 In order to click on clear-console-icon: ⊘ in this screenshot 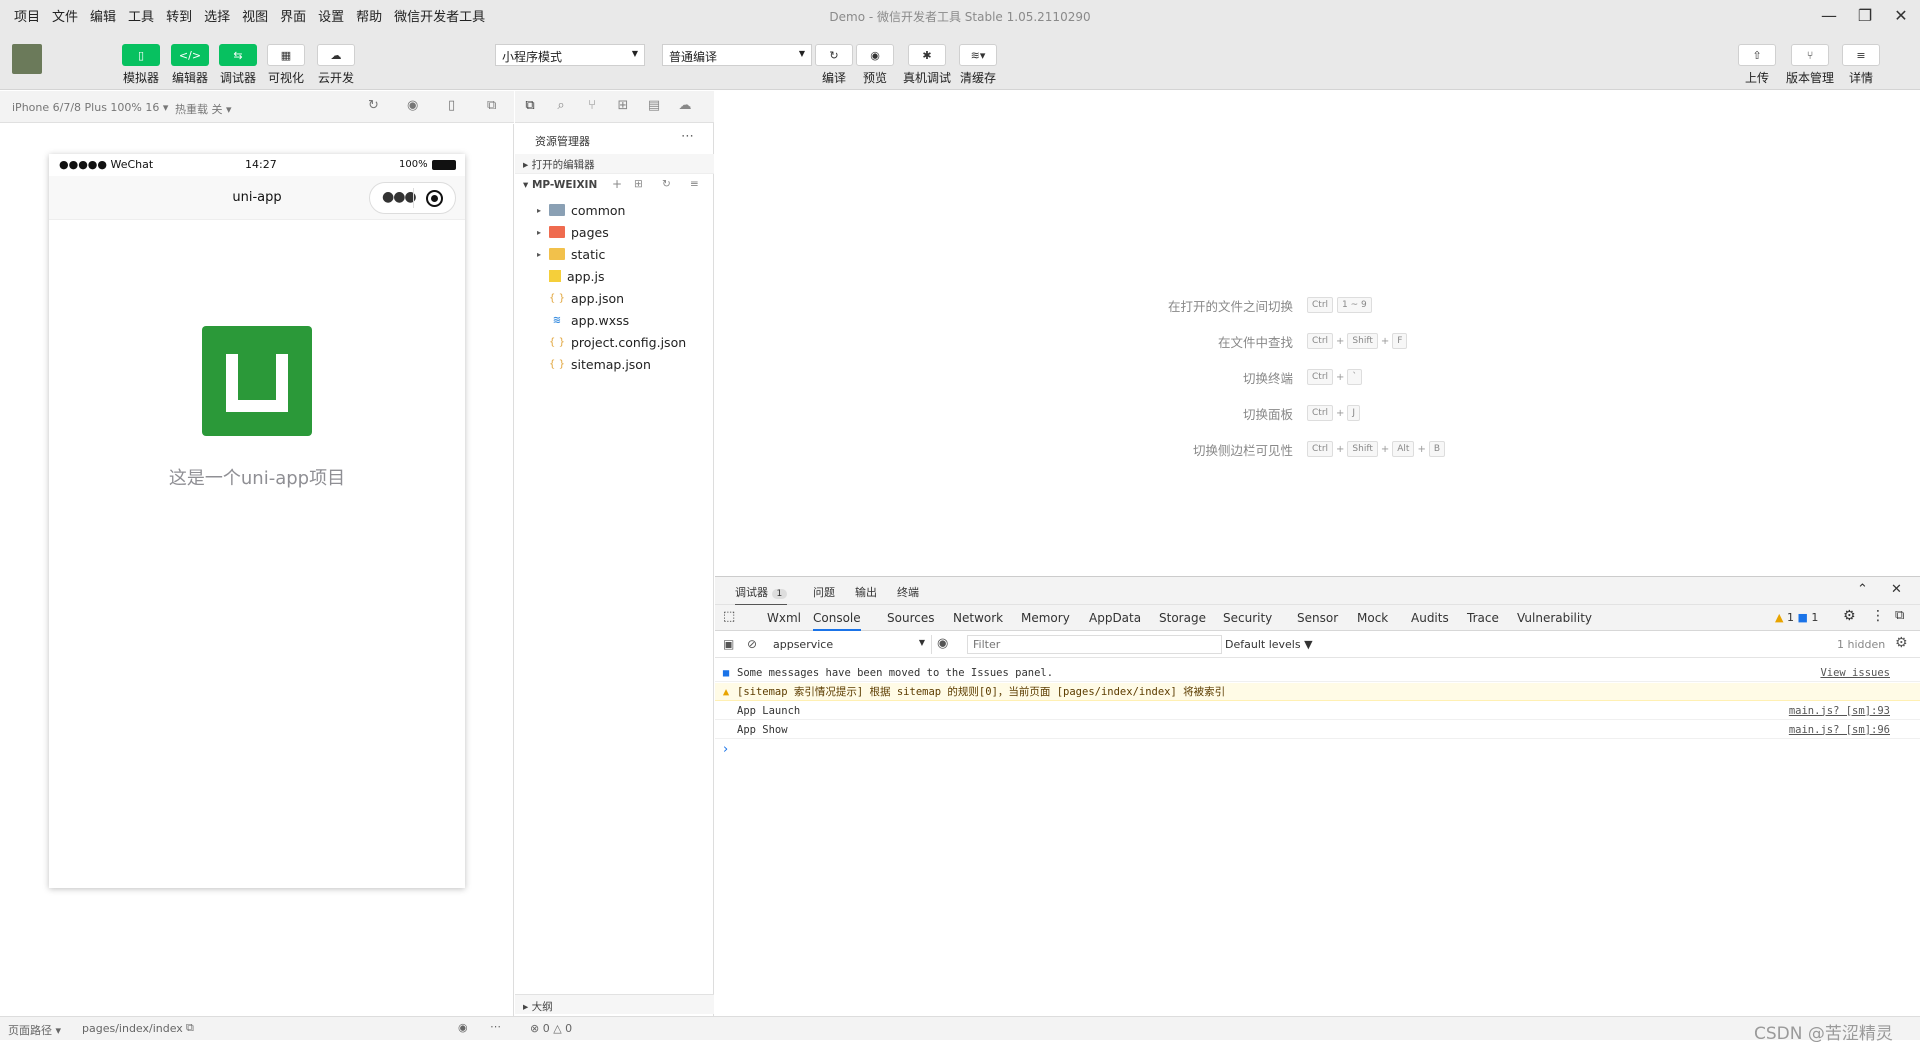, I will do `click(752, 644)`.